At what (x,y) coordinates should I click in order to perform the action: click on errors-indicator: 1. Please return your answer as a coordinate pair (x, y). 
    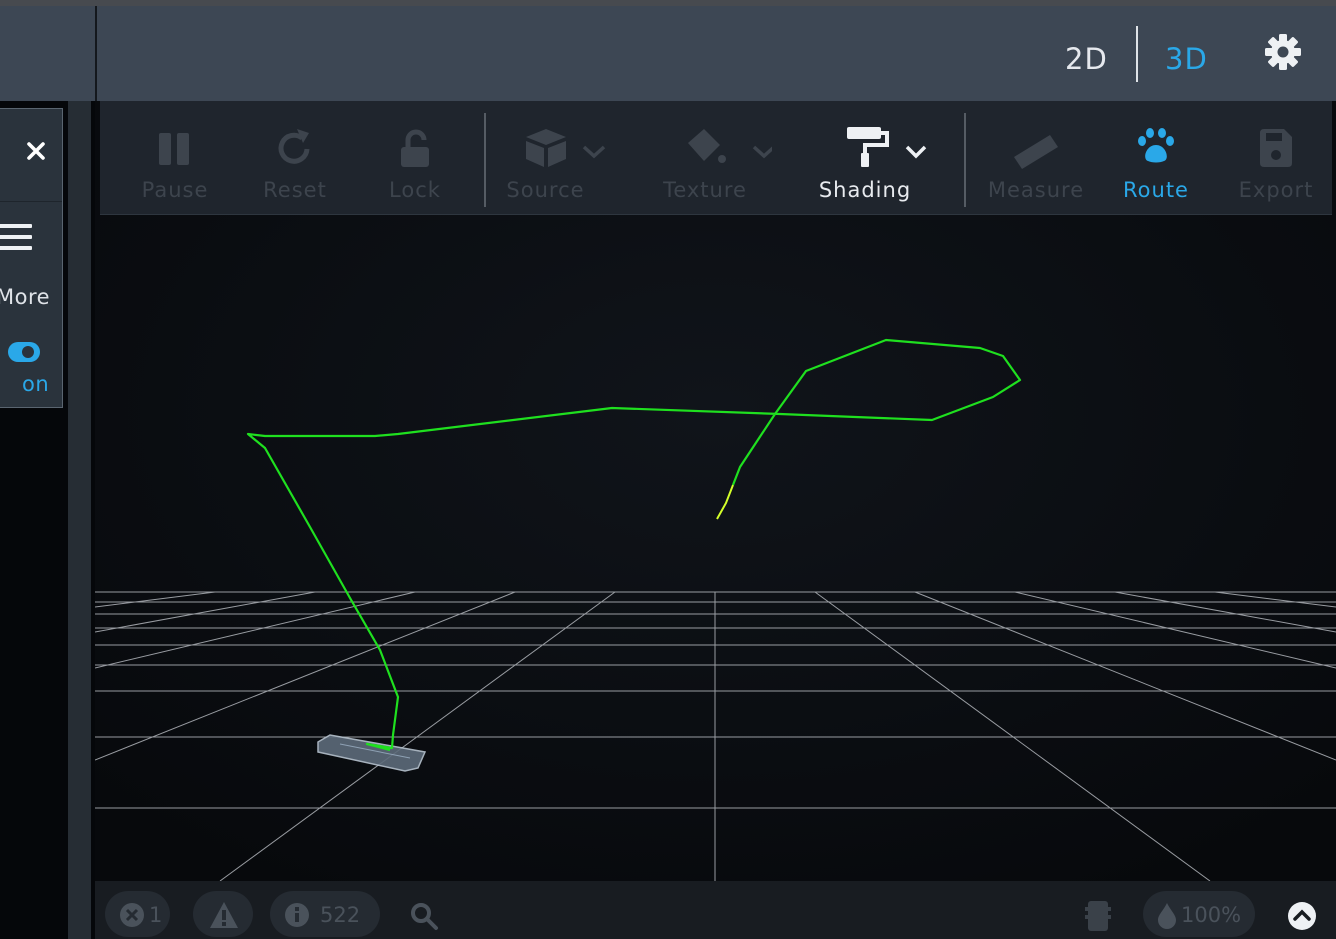
    Looking at the image, I should click on (137, 914).